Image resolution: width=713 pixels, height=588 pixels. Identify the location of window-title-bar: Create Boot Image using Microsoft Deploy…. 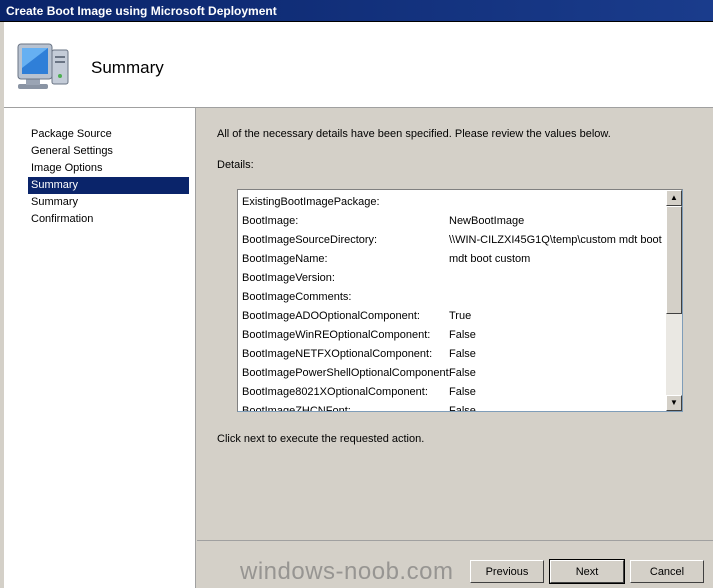
(356, 11).